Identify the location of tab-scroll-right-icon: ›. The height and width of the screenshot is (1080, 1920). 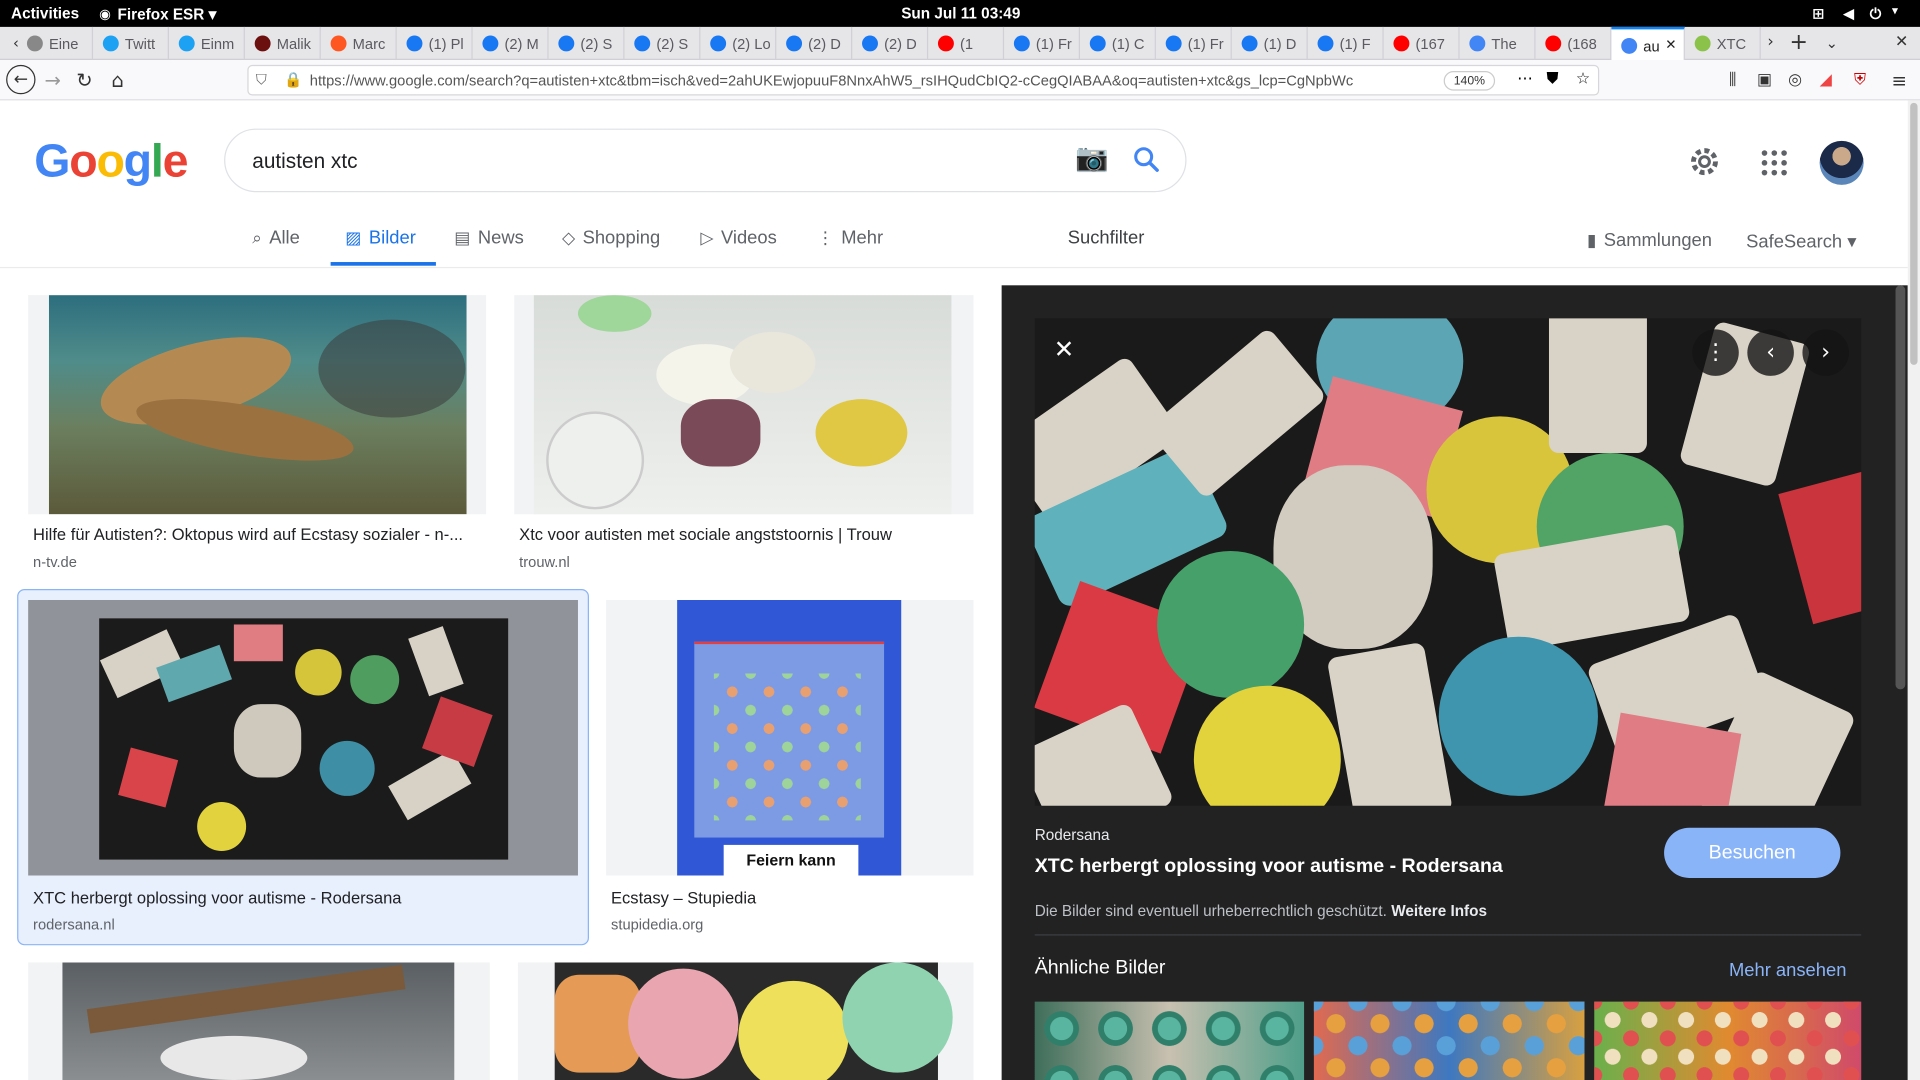
(1770, 42).